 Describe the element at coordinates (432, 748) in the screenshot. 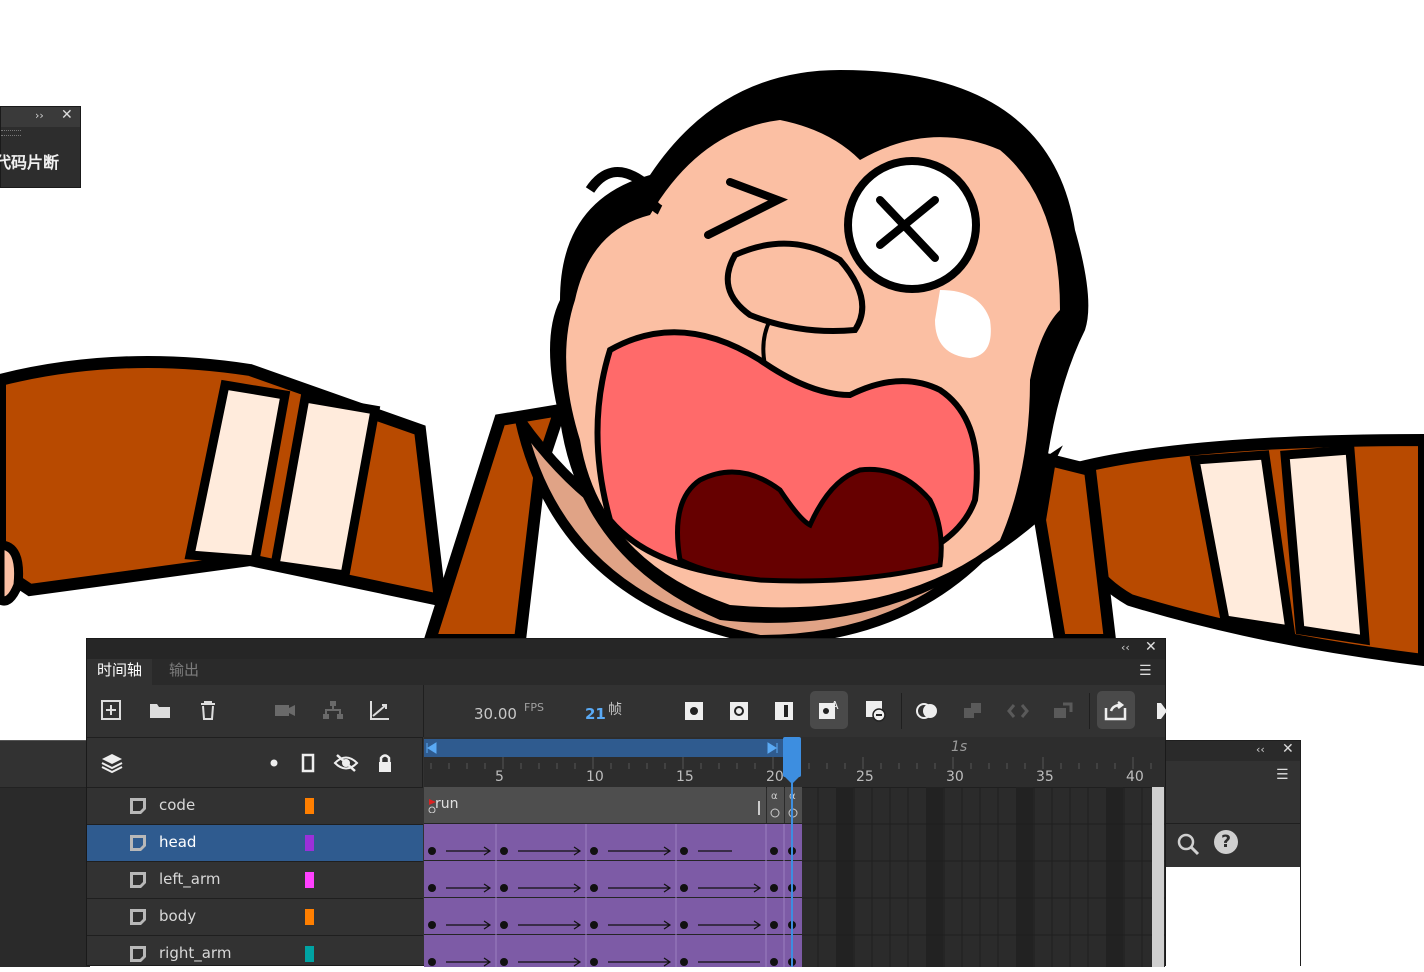

I see `range-start-marker-icon` at that location.